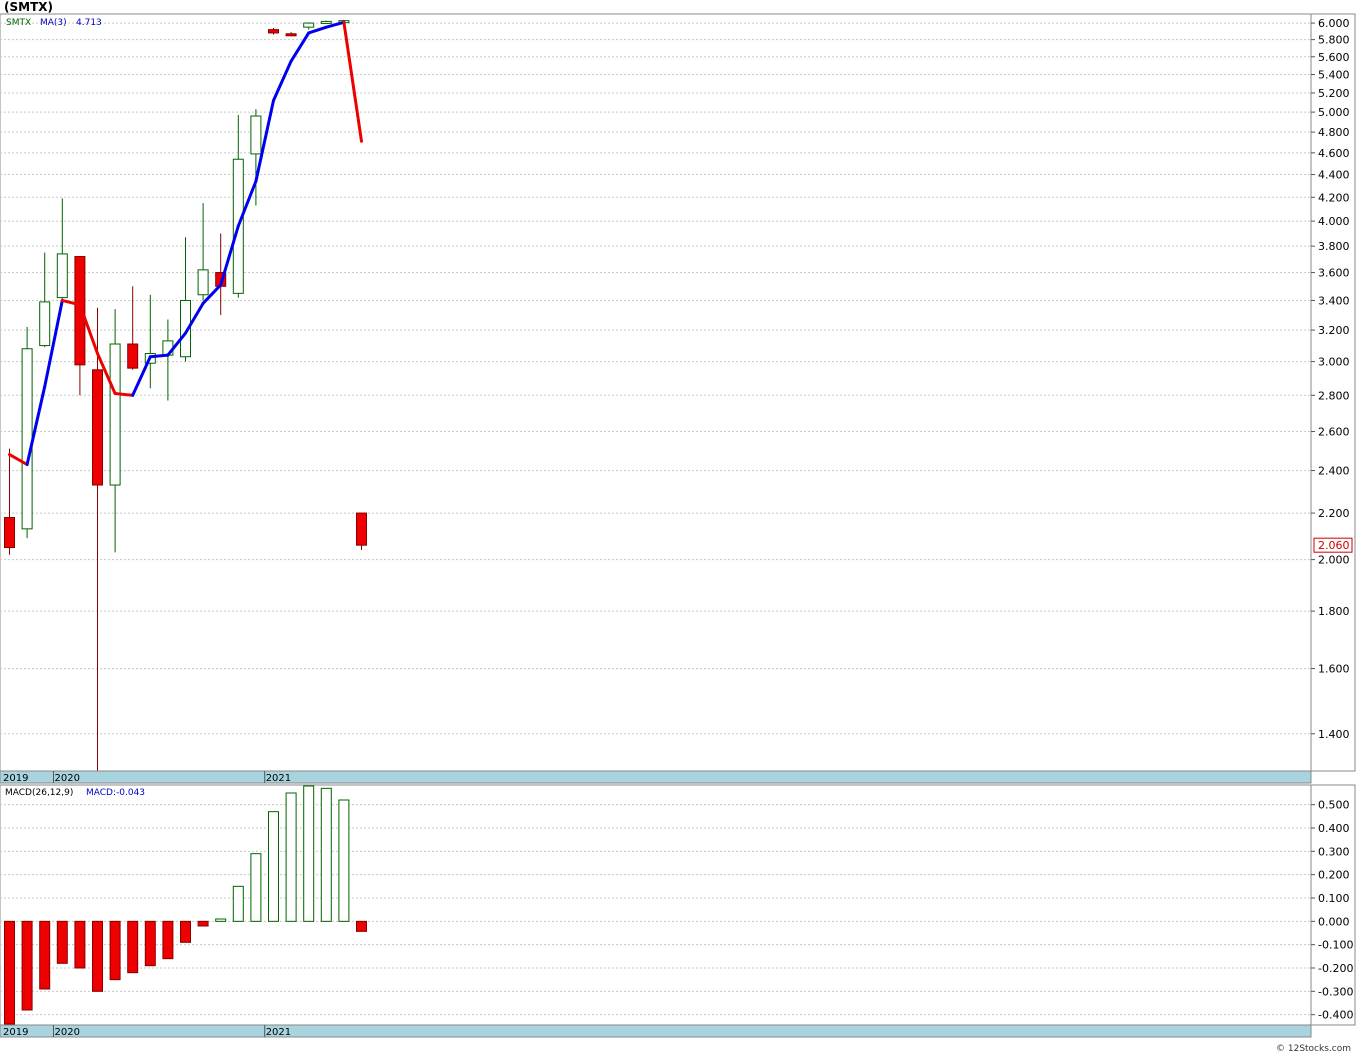 Image resolution: width=1360 pixels, height=1056 pixels. I want to click on price-tick-label: 2.200, so click(1334, 513).